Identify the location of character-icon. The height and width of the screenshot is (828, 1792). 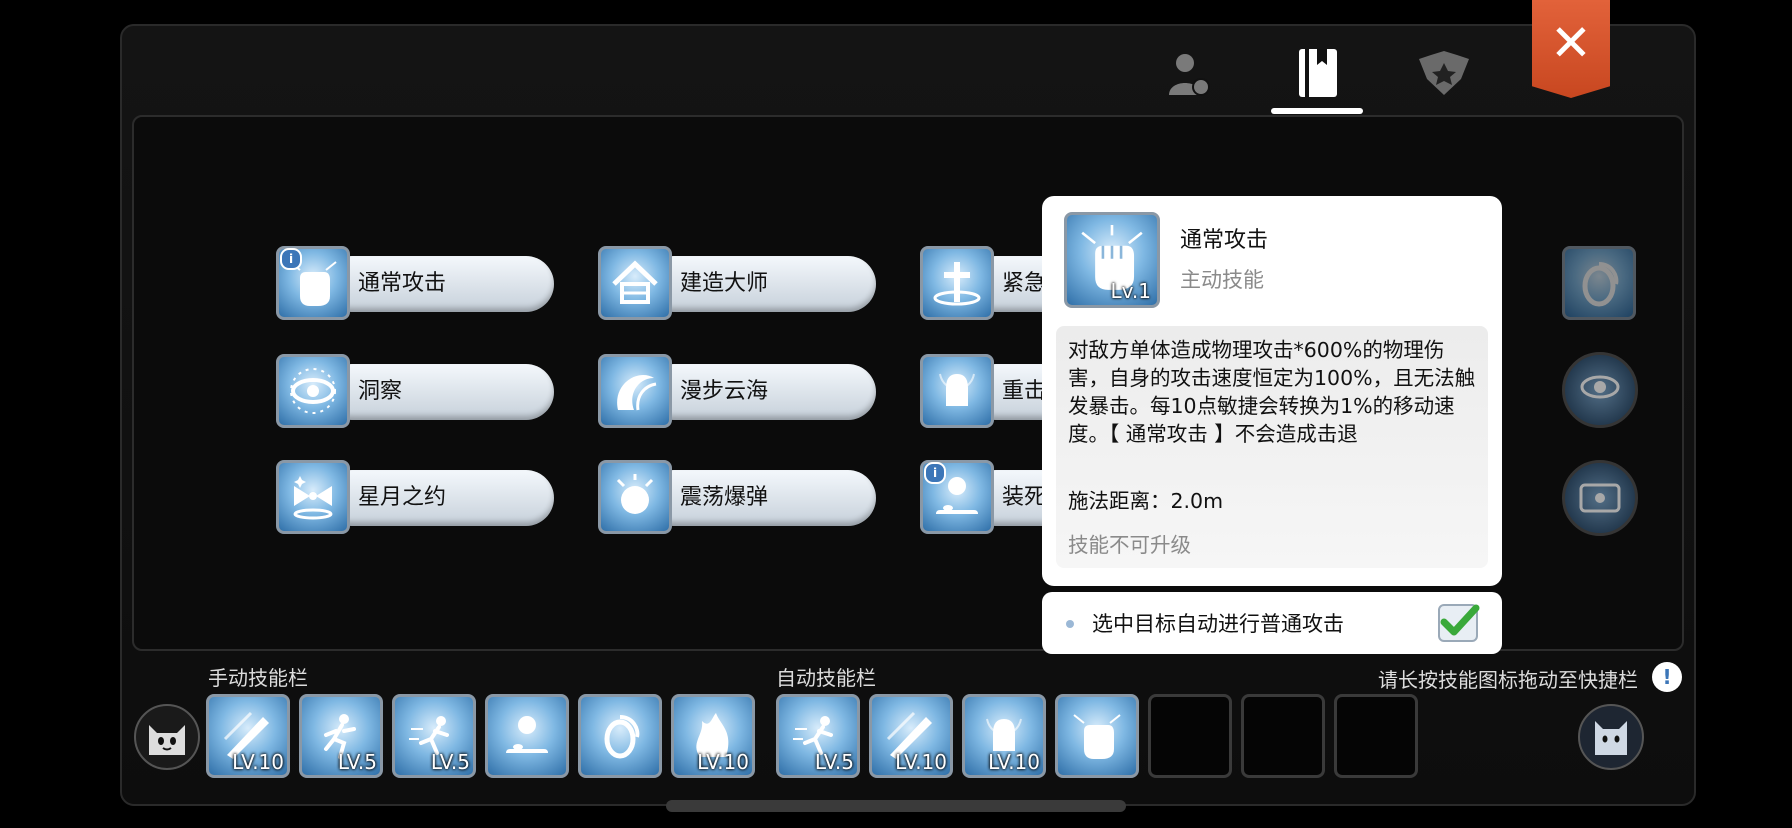
(1189, 75).